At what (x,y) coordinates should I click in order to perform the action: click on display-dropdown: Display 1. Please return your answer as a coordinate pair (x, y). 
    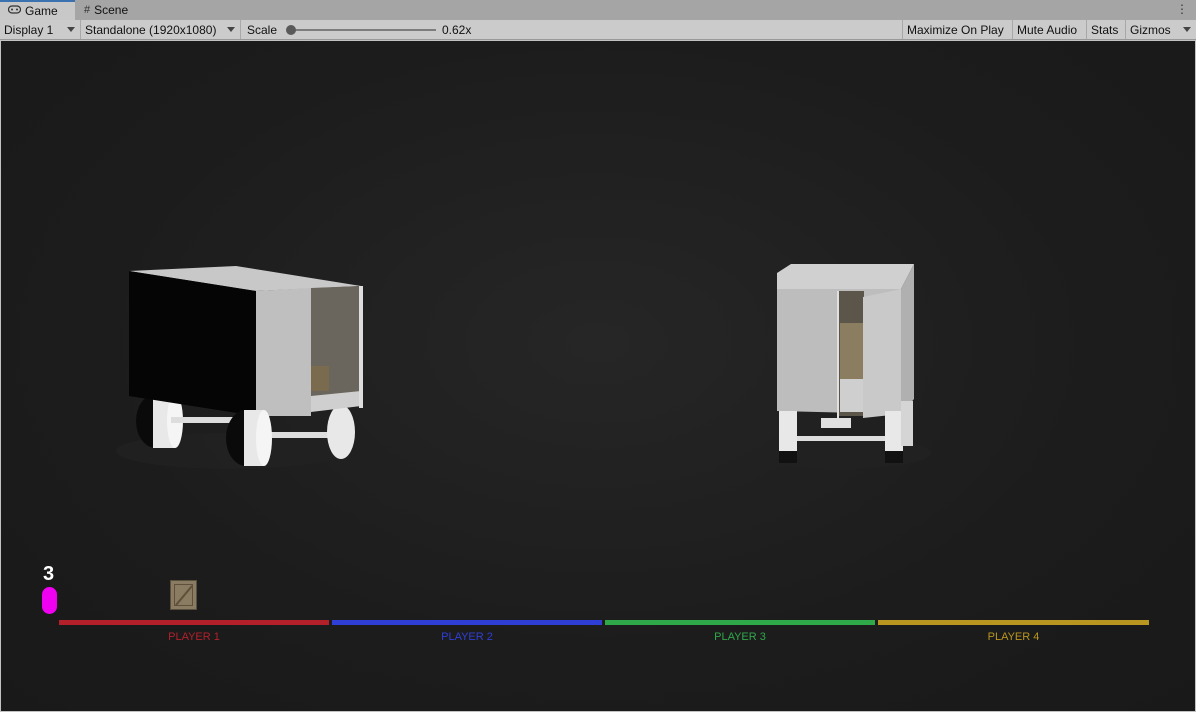
    Looking at the image, I should click on (40, 29).